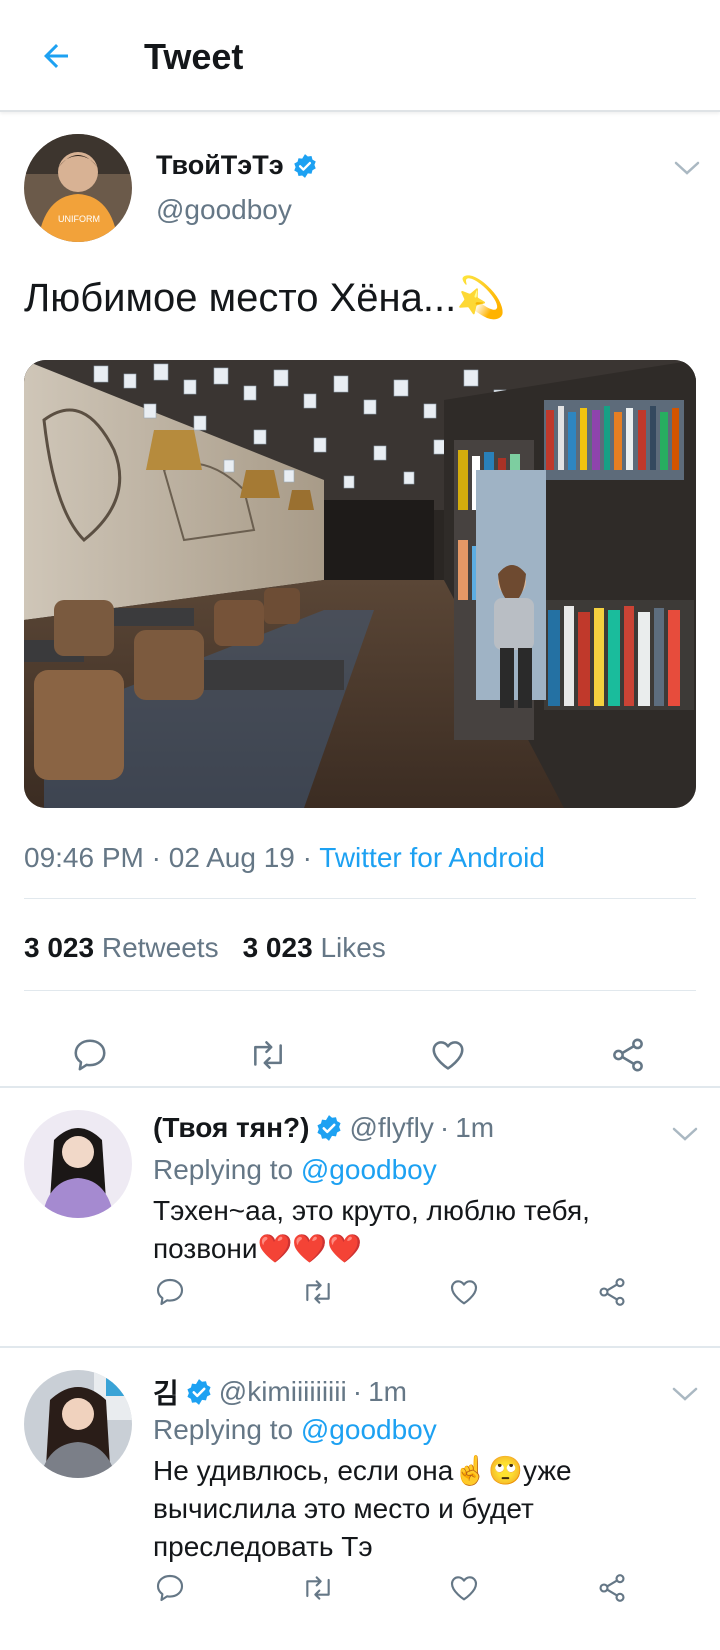 Image resolution: width=720 pixels, height=1650 pixels. Describe the element at coordinates (224, 210) in the screenshot. I see `author-handle: @goodboy` at that location.